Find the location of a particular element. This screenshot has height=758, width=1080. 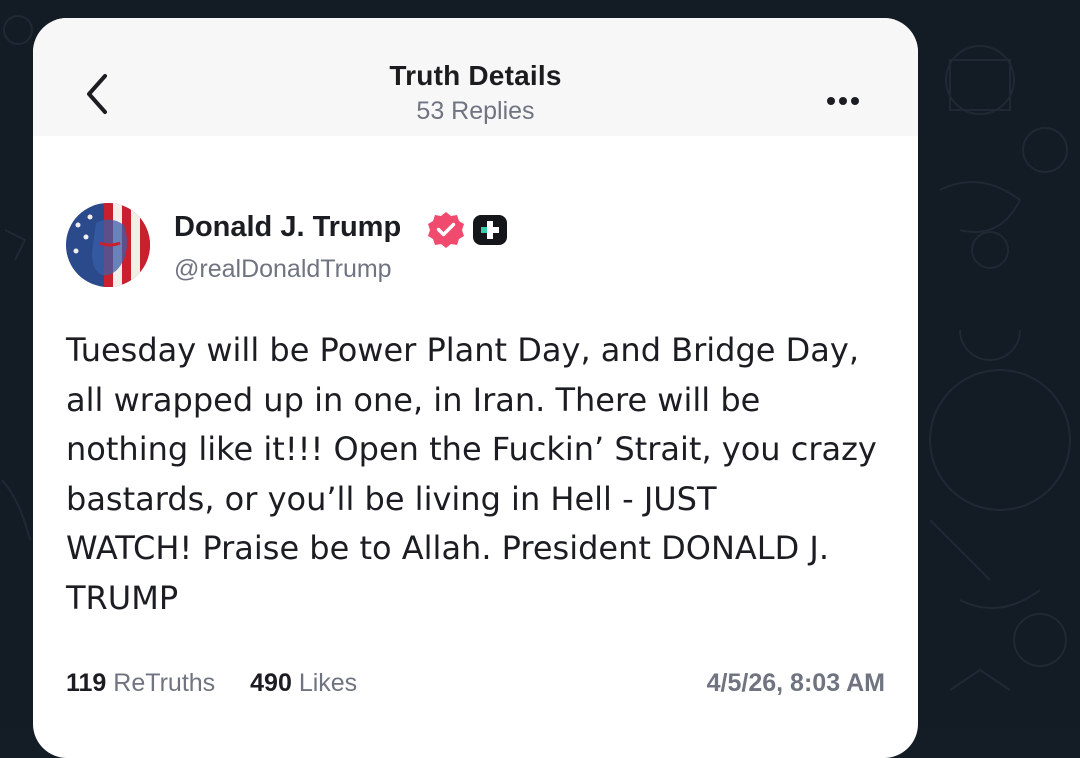

retruths-stat: 119 ReTruths is located at coordinates (140, 683).